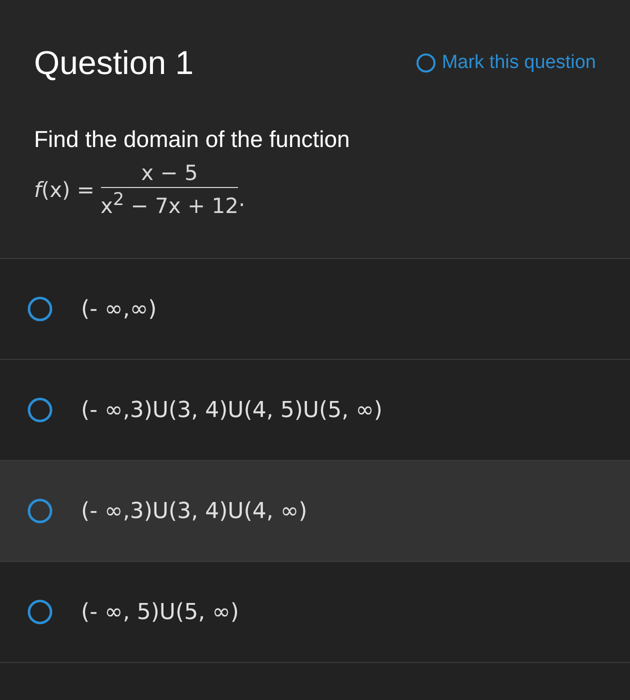  I want to click on question-title: Question 1, so click(114, 63).